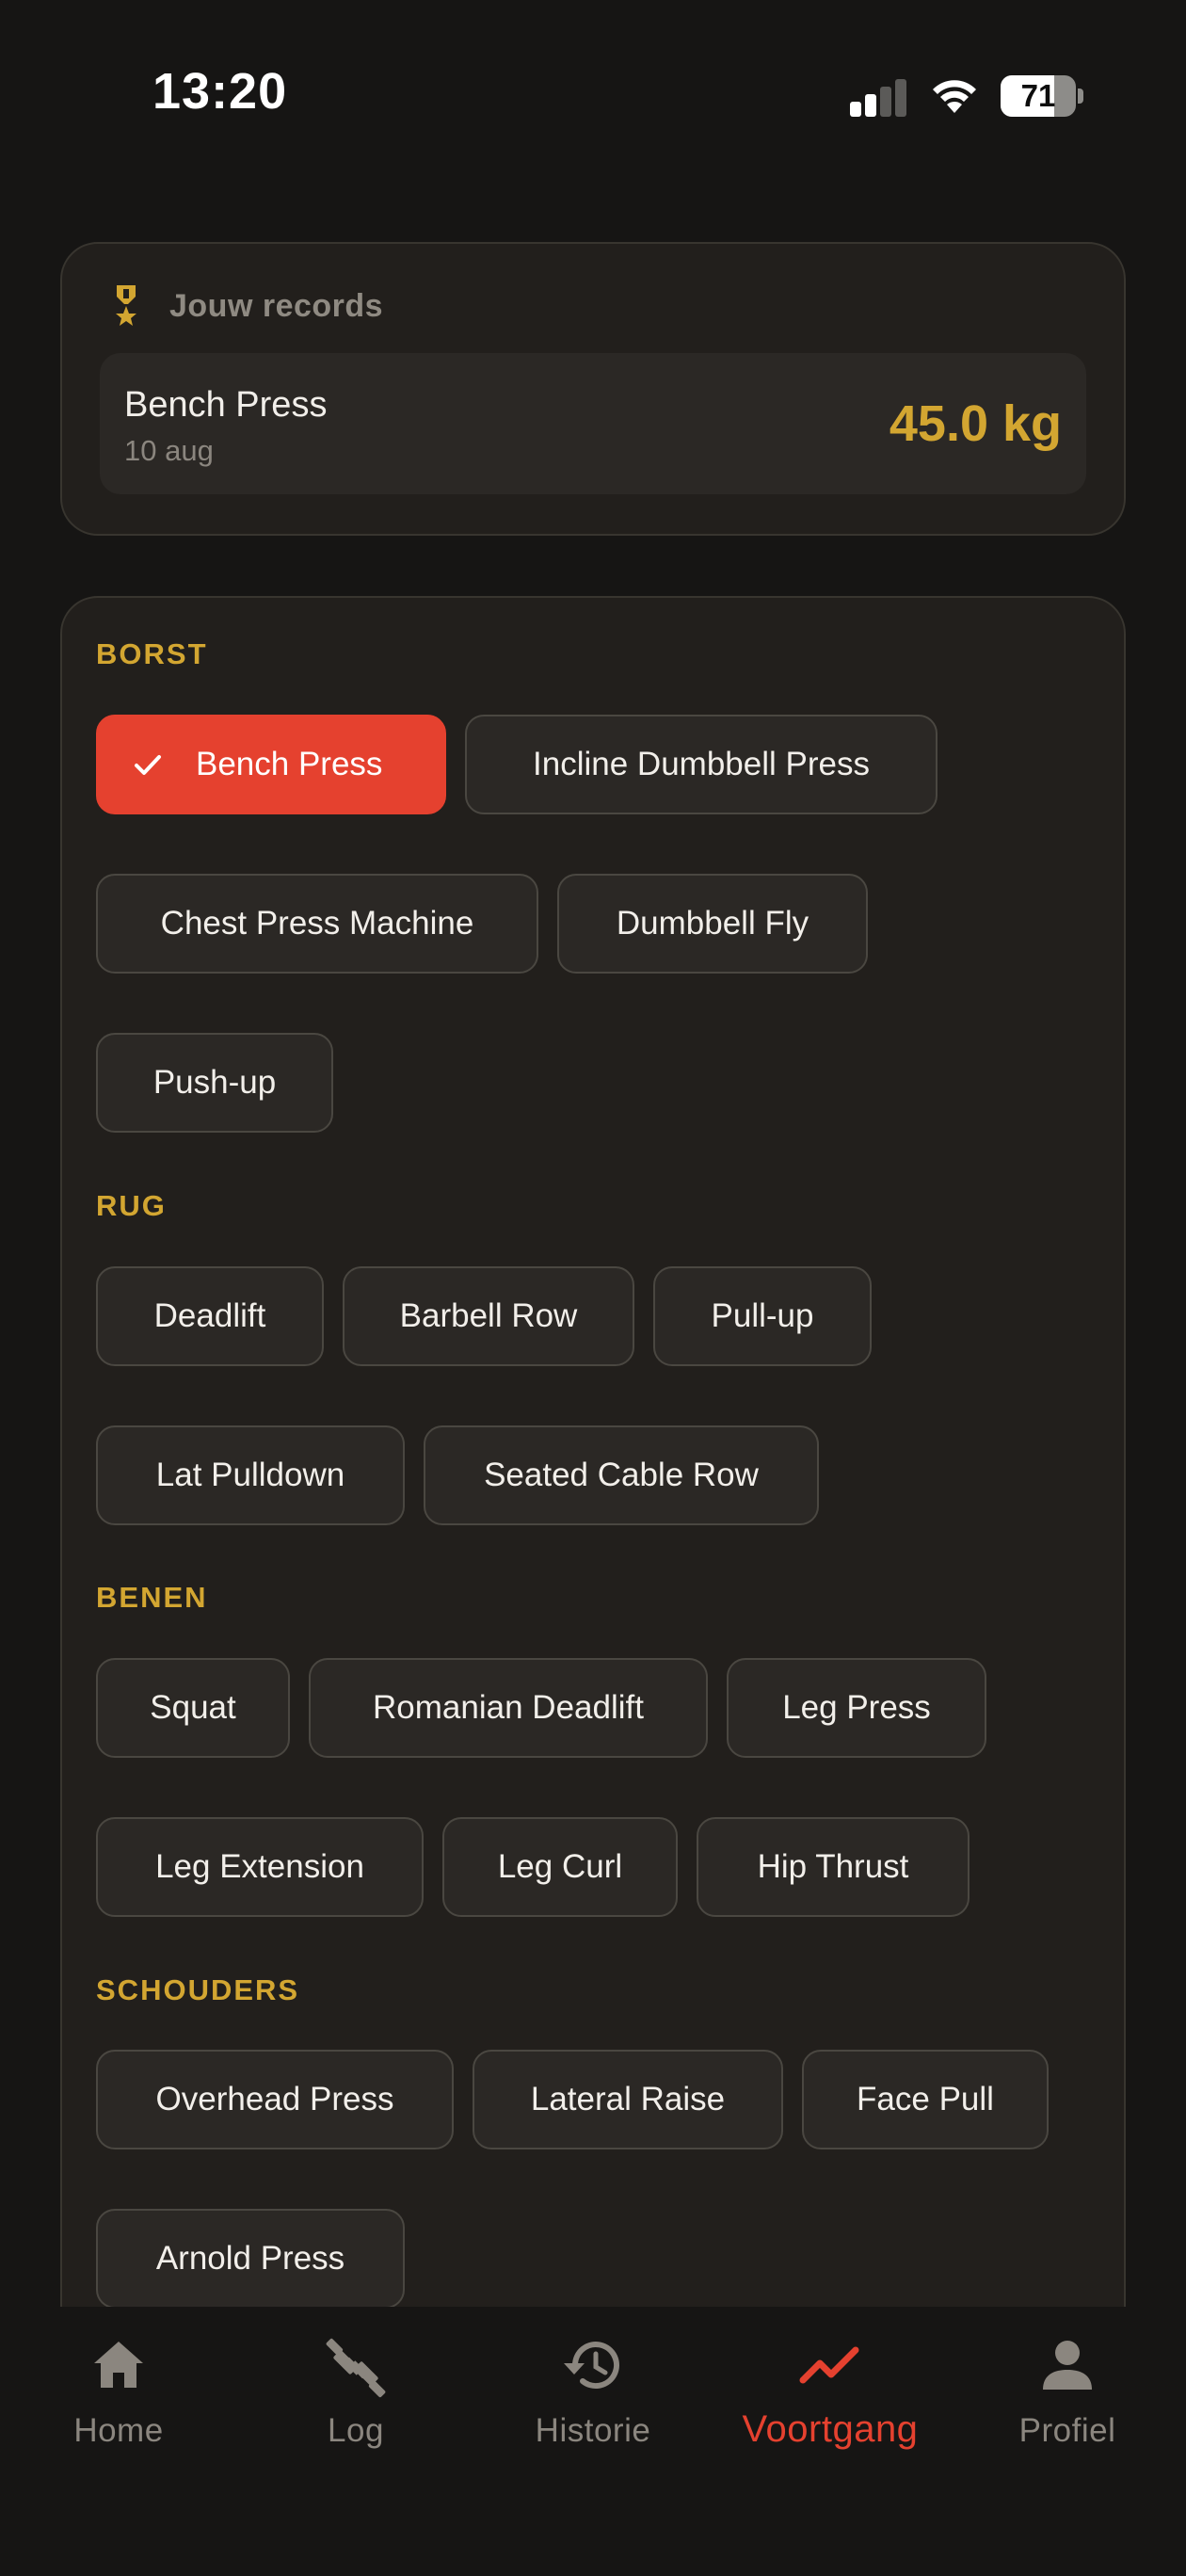 The width and height of the screenshot is (1186, 2576). What do you see at coordinates (198, 1989) in the screenshot?
I see `group-label-schouders: SCHOUDERS` at bounding box center [198, 1989].